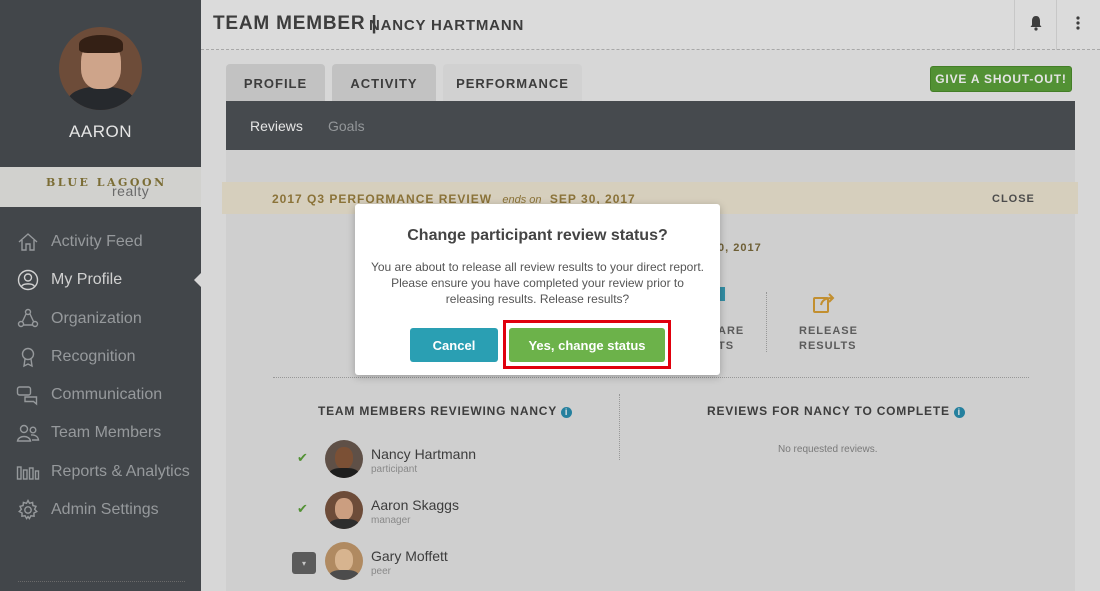  I want to click on confirm-change-status-button: Yes, change status, so click(587, 345).